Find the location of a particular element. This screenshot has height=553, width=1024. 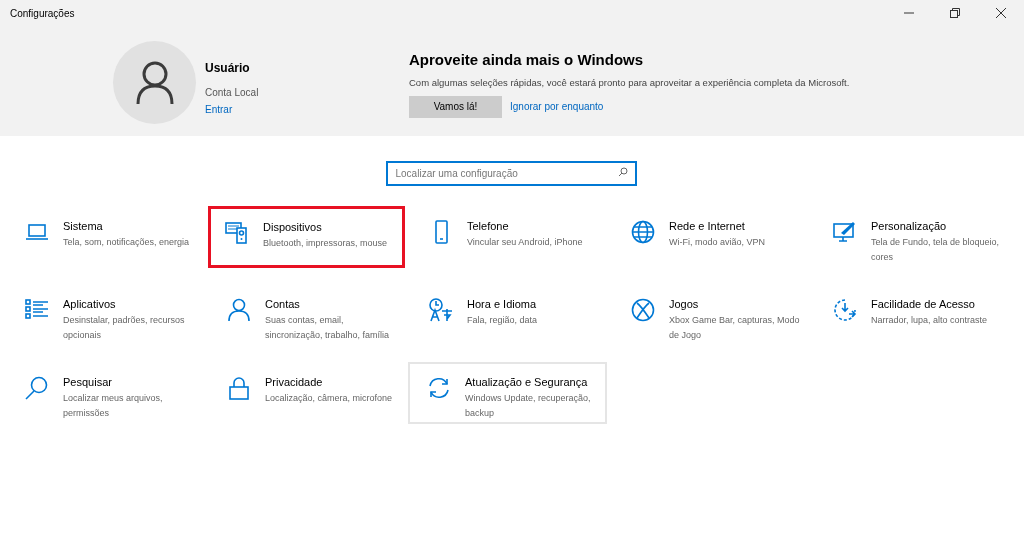

devices-icon is located at coordinates (237, 233).